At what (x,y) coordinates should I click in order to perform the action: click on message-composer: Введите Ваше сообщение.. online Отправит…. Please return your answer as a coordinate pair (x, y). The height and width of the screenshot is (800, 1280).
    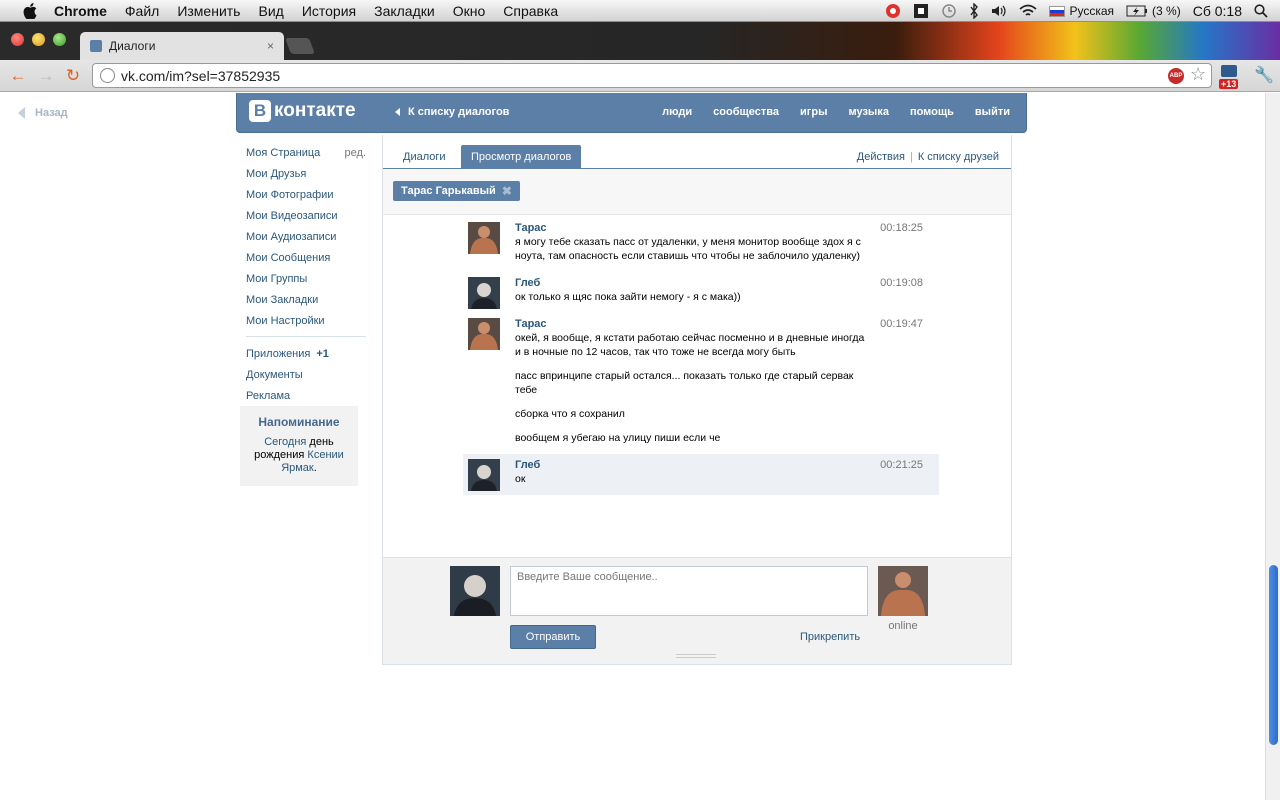
    Looking at the image, I should click on (697, 610).